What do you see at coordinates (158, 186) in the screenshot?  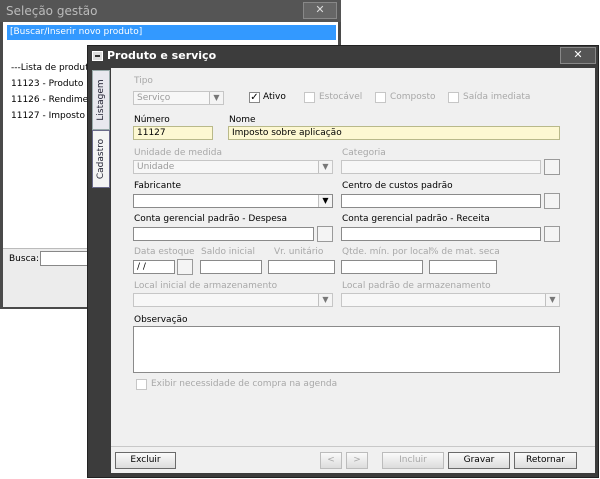 I see `fabricante-label: Fabricante` at bounding box center [158, 186].